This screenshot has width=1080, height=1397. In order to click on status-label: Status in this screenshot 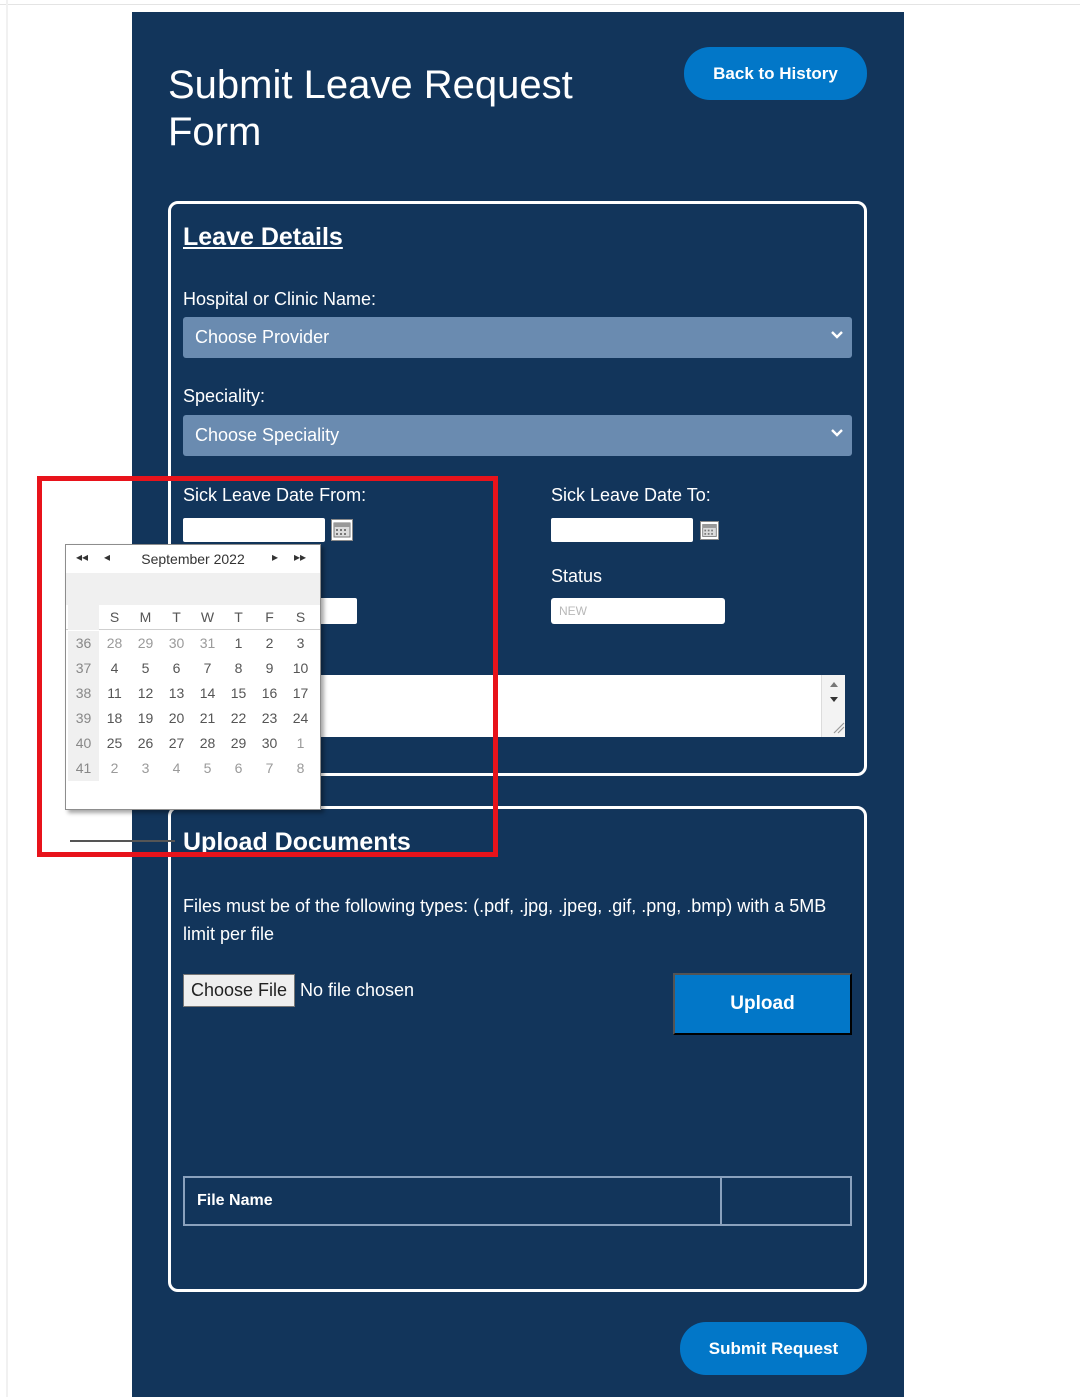, I will do `click(577, 576)`.